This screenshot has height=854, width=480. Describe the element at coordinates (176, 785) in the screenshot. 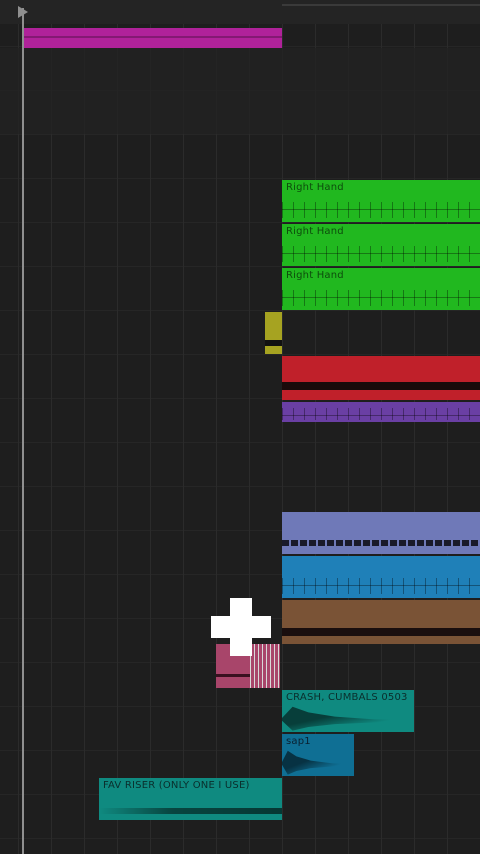

I see `clip-label: FAV RISER (ONLY ONE I USE)` at that location.